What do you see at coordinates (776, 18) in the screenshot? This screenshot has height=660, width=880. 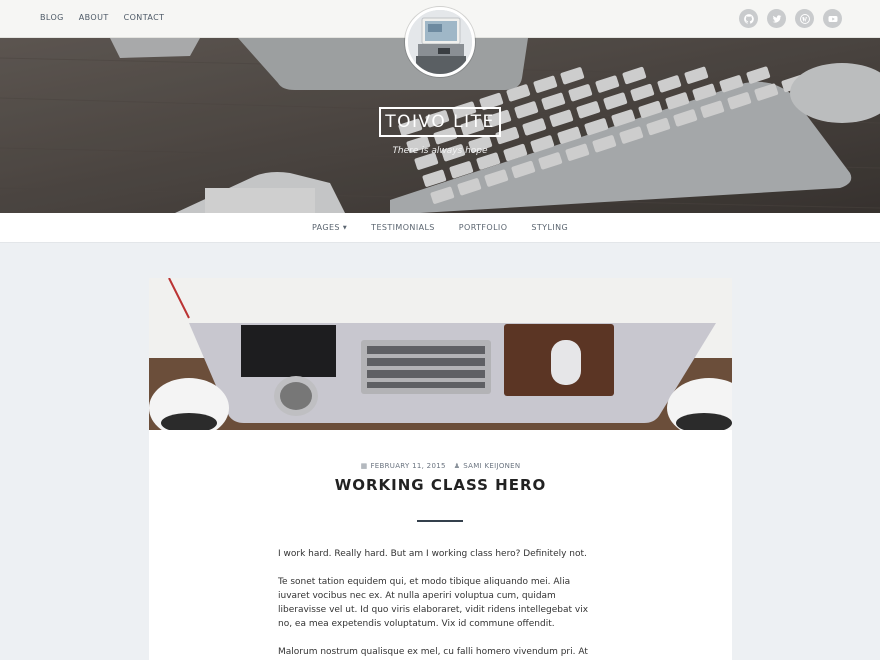 I see `twitter-icon` at bounding box center [776, 18].